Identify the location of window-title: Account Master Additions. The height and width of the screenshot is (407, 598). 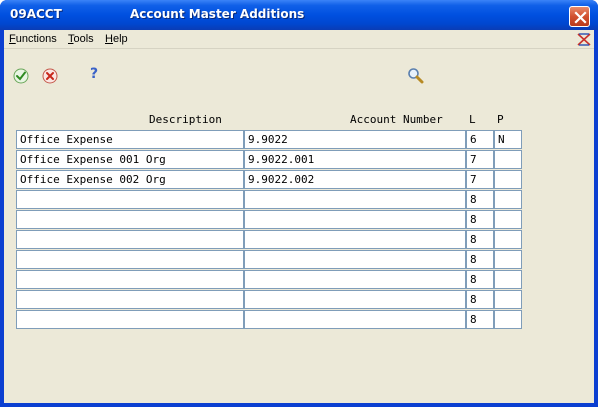
(217, 14).